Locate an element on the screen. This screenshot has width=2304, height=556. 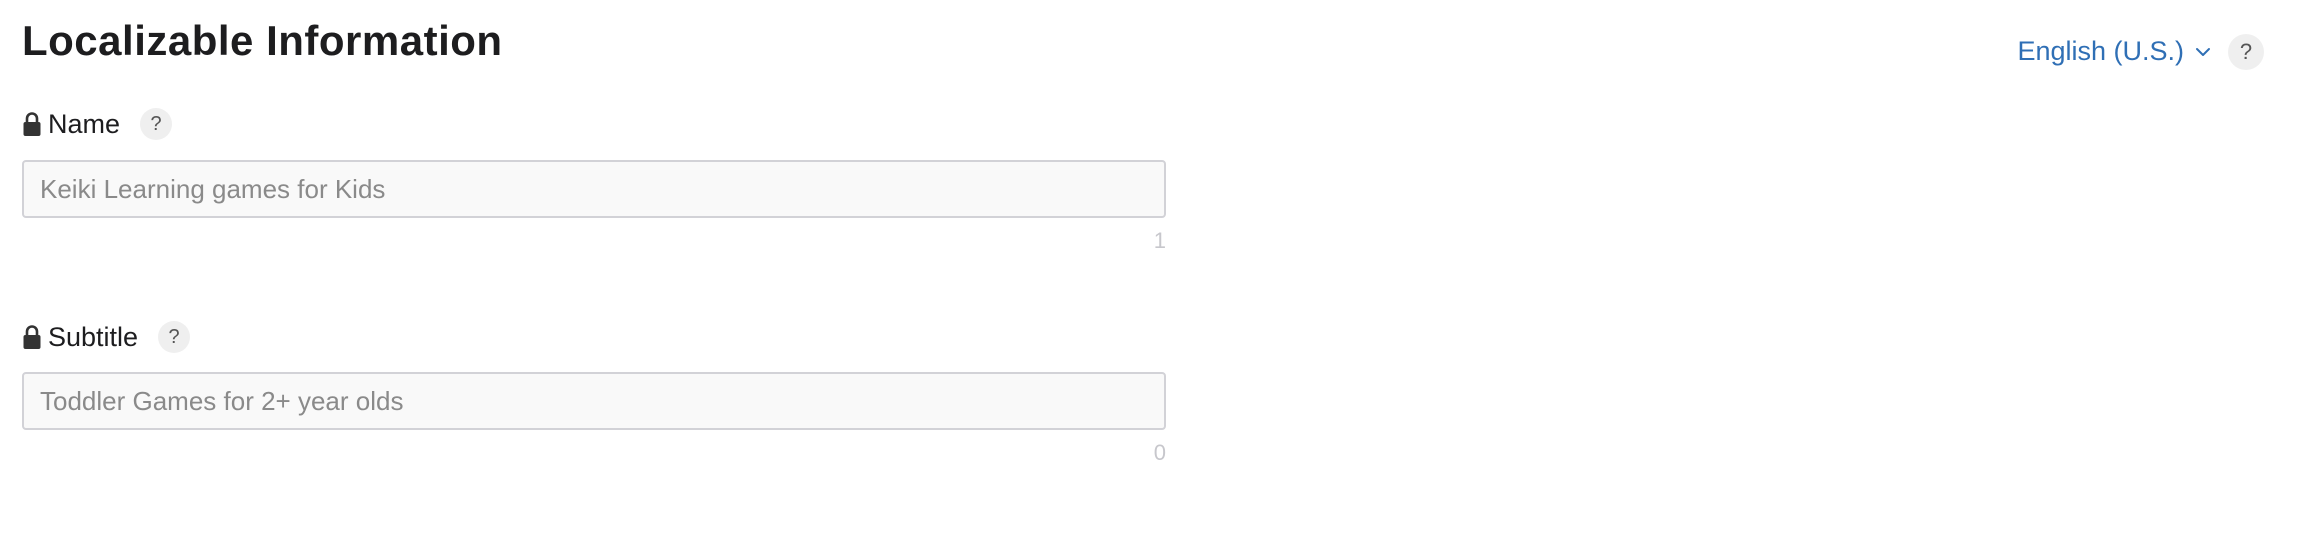
subtitle-field-label-row: Subtitle ? is located at coordinates (106, 337).